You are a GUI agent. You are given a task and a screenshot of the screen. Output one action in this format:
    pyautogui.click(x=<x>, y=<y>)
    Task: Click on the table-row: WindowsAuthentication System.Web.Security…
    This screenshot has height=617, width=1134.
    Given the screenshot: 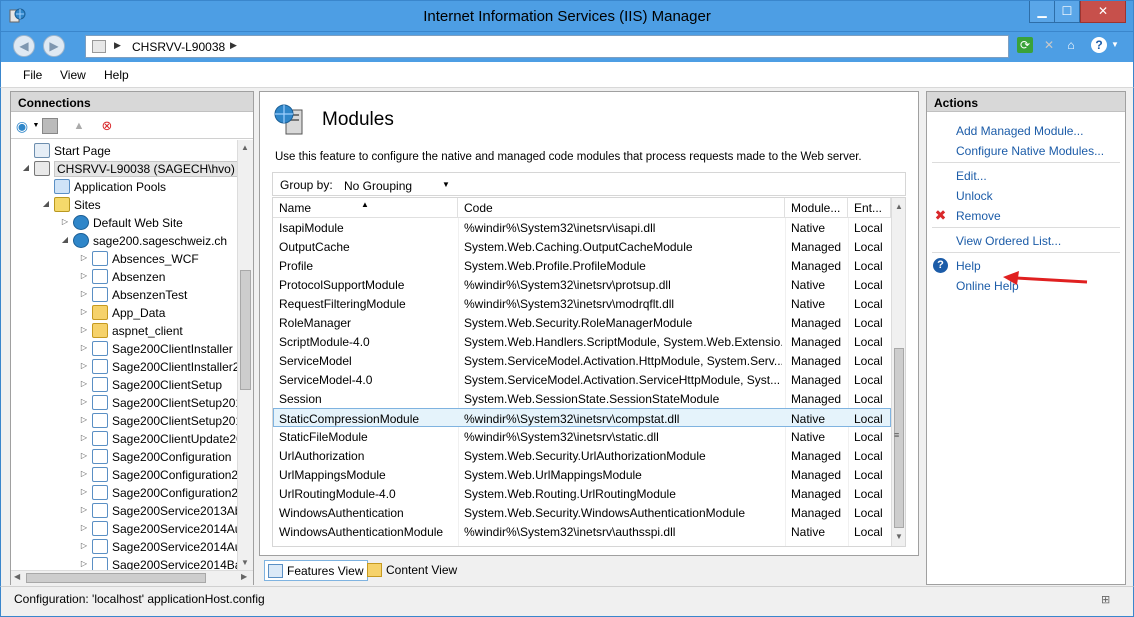 What is the action you would take?
    pyautogui.click(x=582, y=512)
    